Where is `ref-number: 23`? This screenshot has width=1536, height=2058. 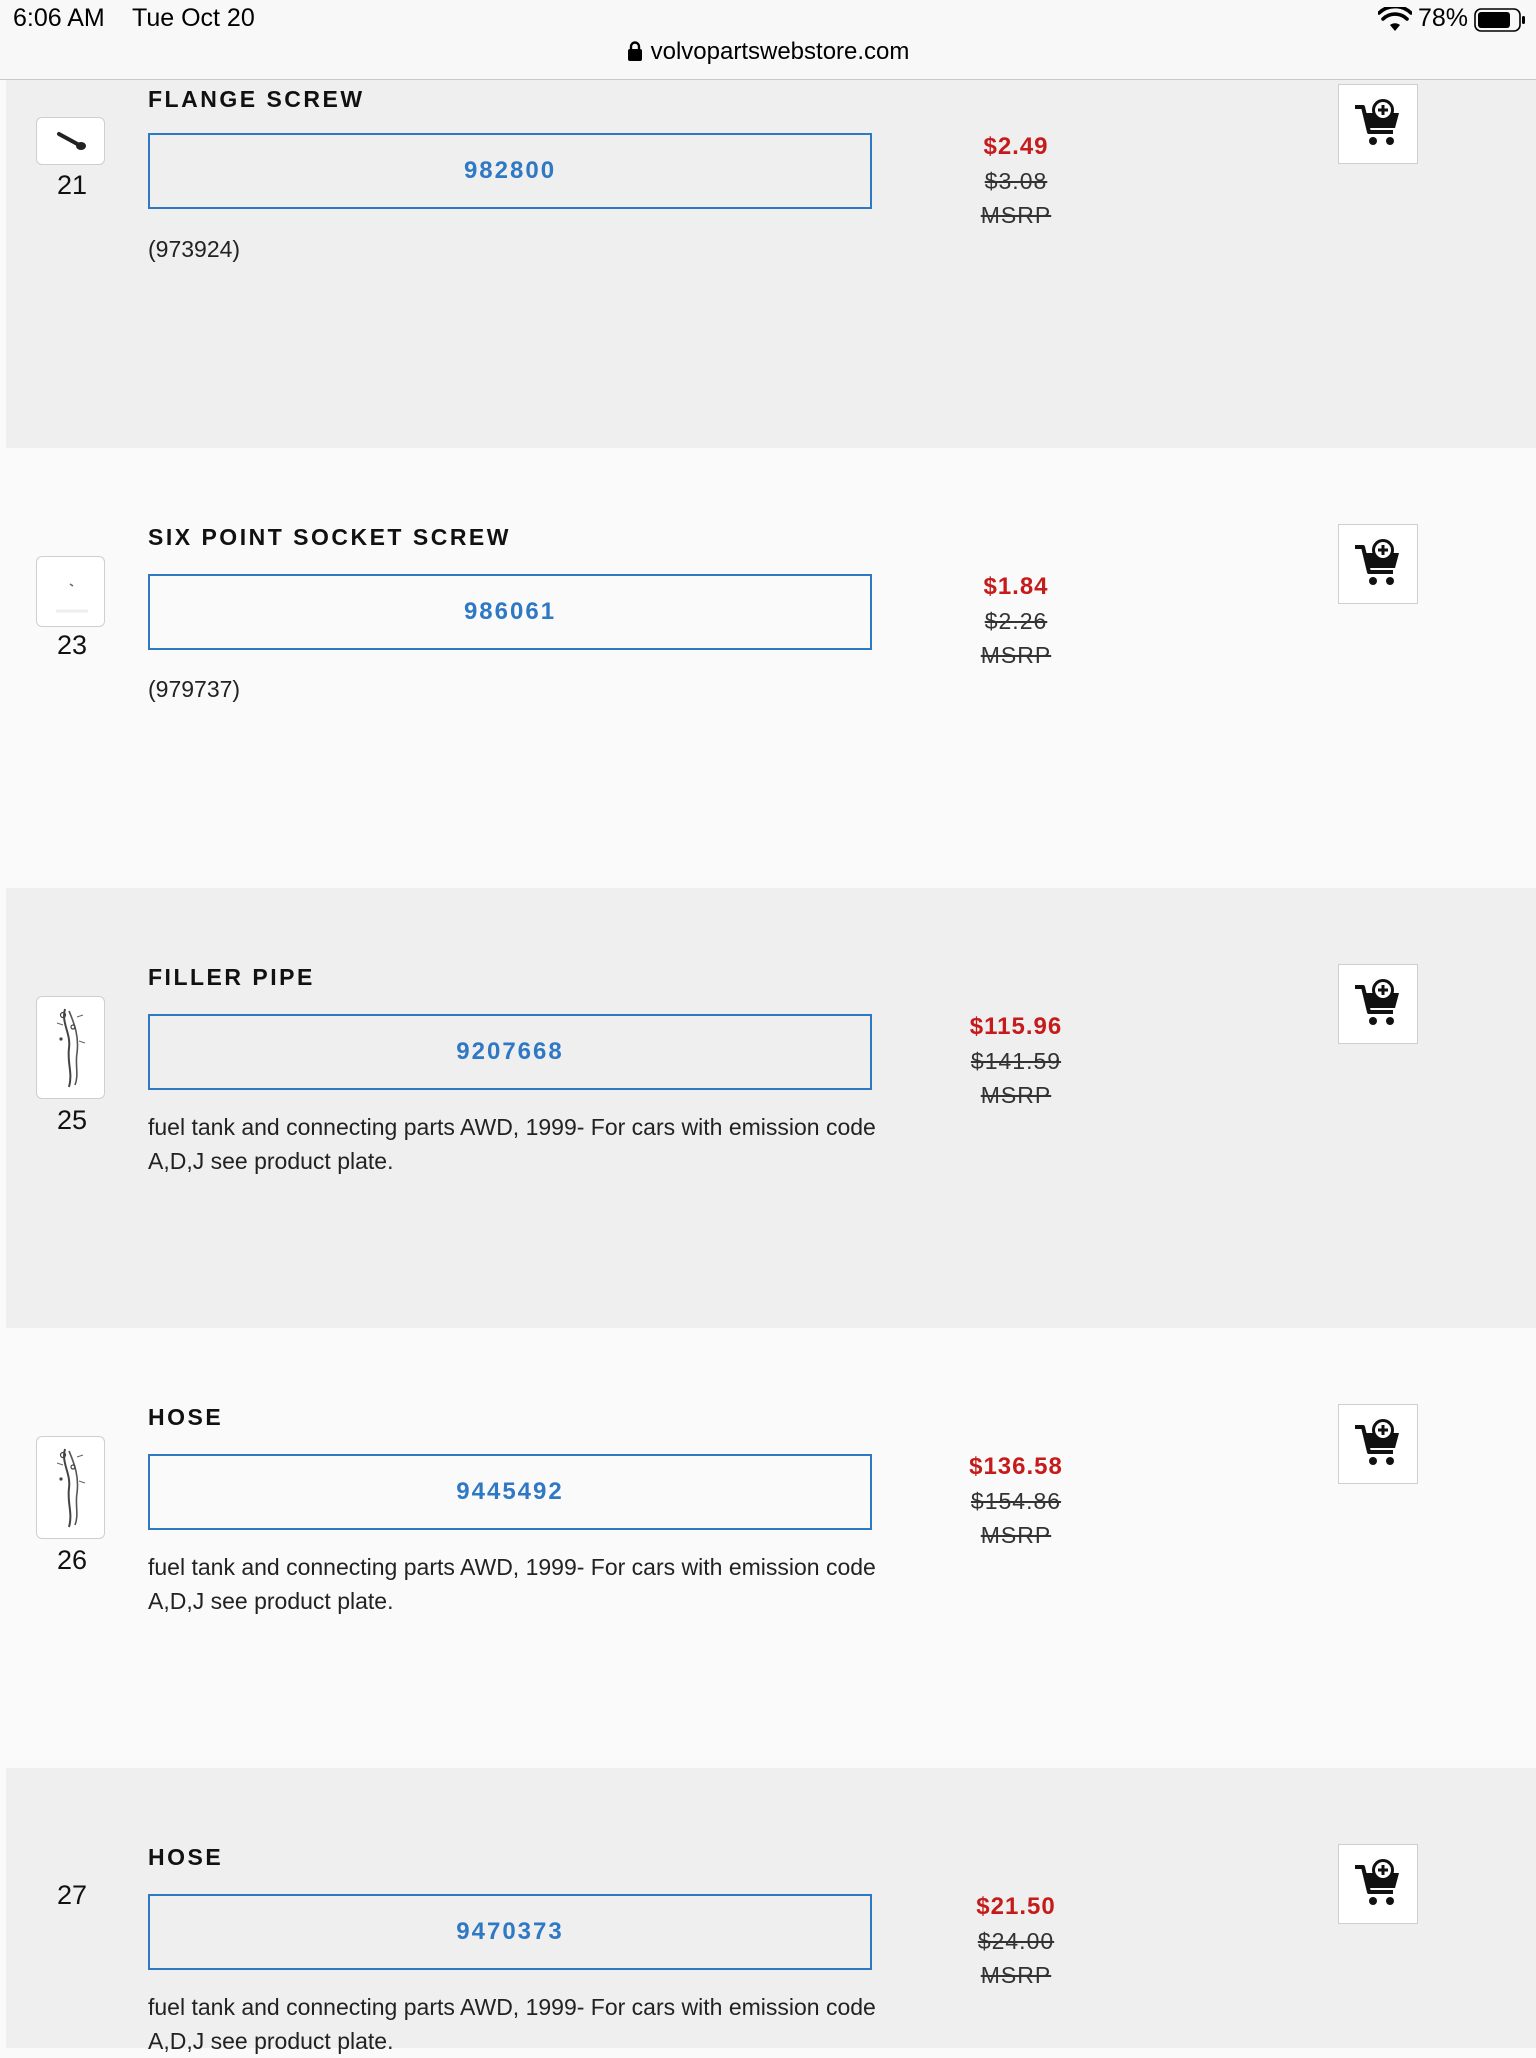
ref-number: 23 is located at coordinates (72, 645).